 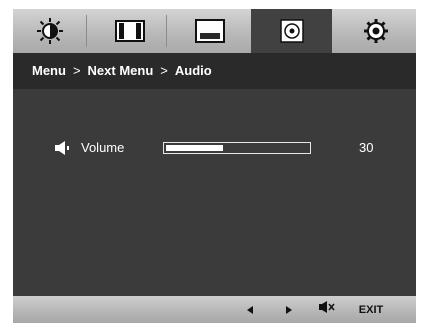 I want to click on left-arrow-button, so click(x=250, y=309).